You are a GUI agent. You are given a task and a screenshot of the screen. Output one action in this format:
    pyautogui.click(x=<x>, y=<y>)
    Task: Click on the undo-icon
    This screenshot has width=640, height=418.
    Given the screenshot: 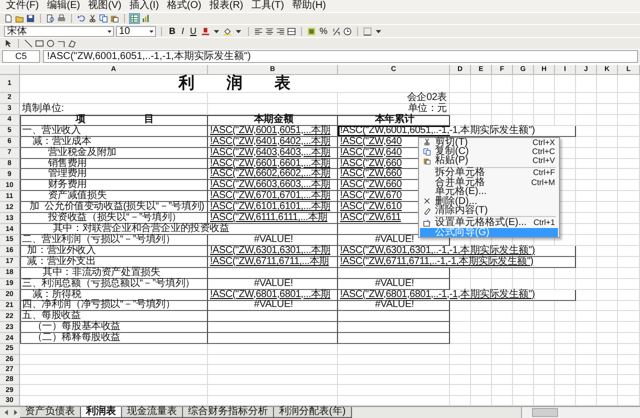 What is the action you would take?
    pyautogui.click(x=81, y=18)
    